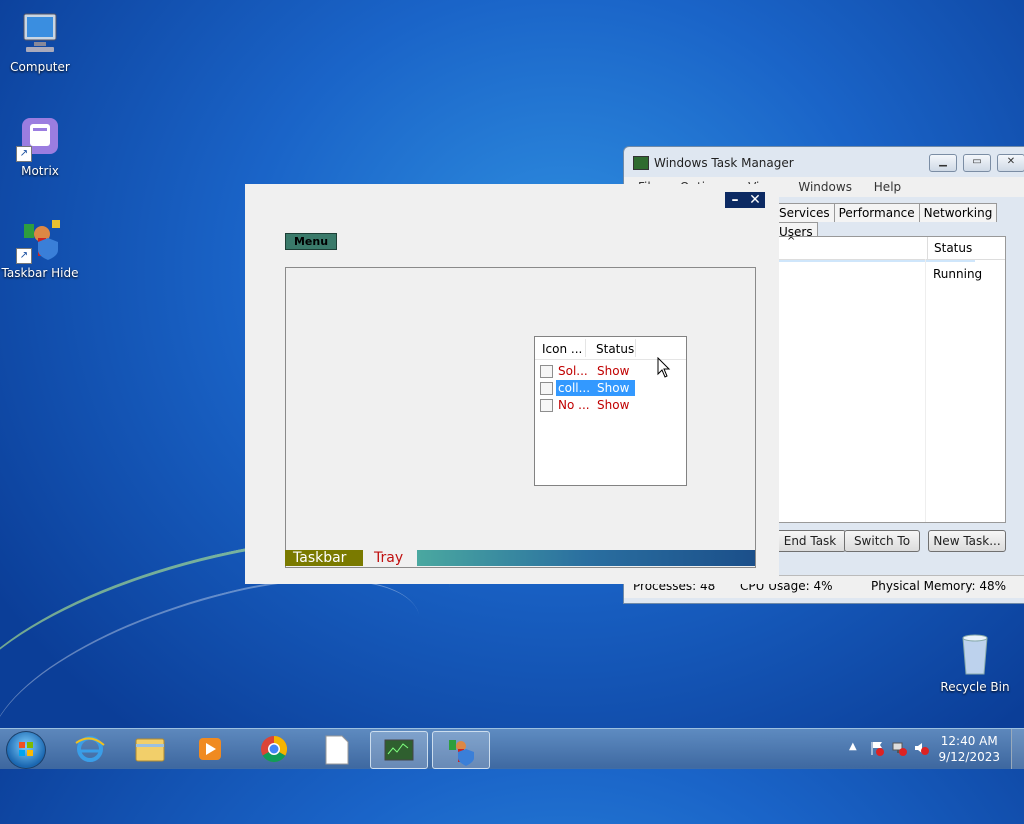 This screenshot has height=824, width=1024. I want to click on menu-help: Help, so click(887, 187).